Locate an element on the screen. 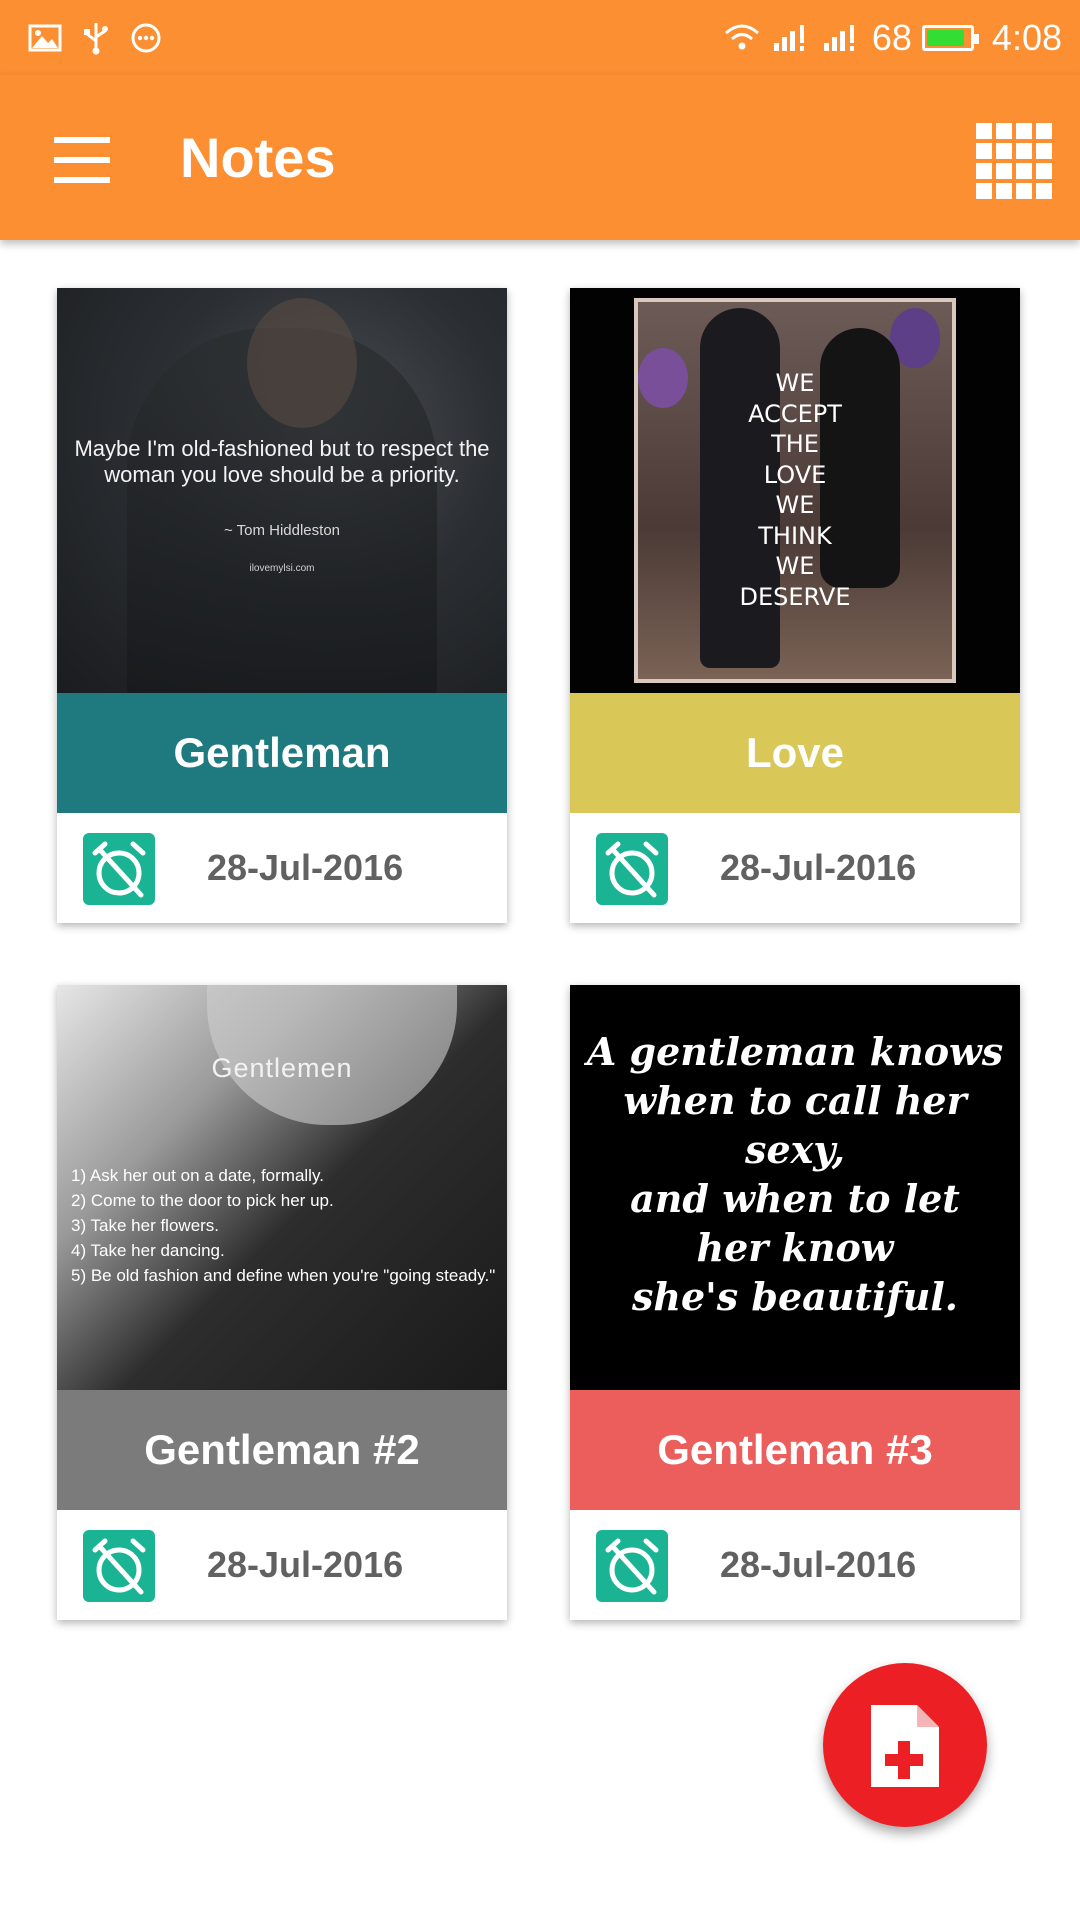  battery-icon is located at coordinates (950, 38).